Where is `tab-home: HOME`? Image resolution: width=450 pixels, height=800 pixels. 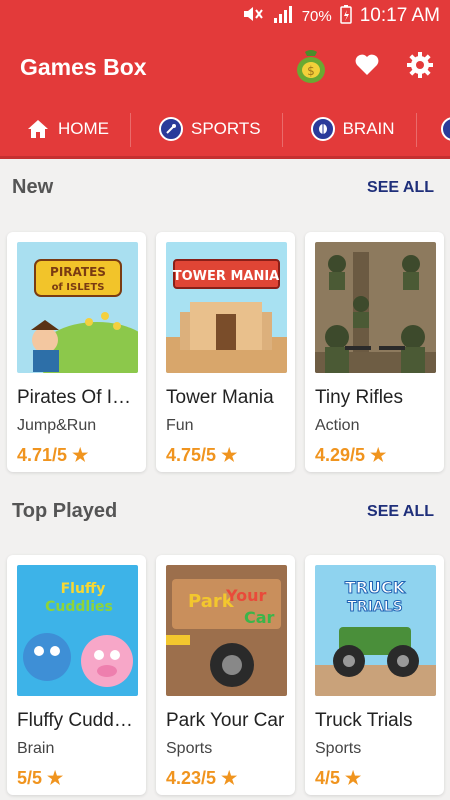
tab-home: HOME is located at coordinates (65, 129).